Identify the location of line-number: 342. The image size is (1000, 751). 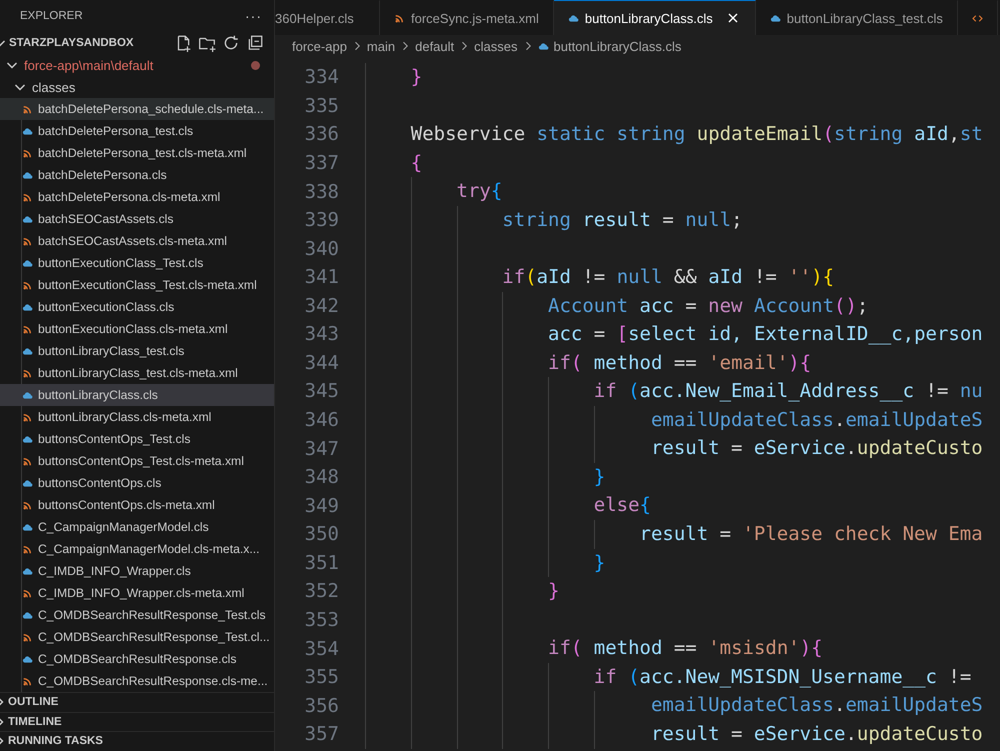
(321, 305).